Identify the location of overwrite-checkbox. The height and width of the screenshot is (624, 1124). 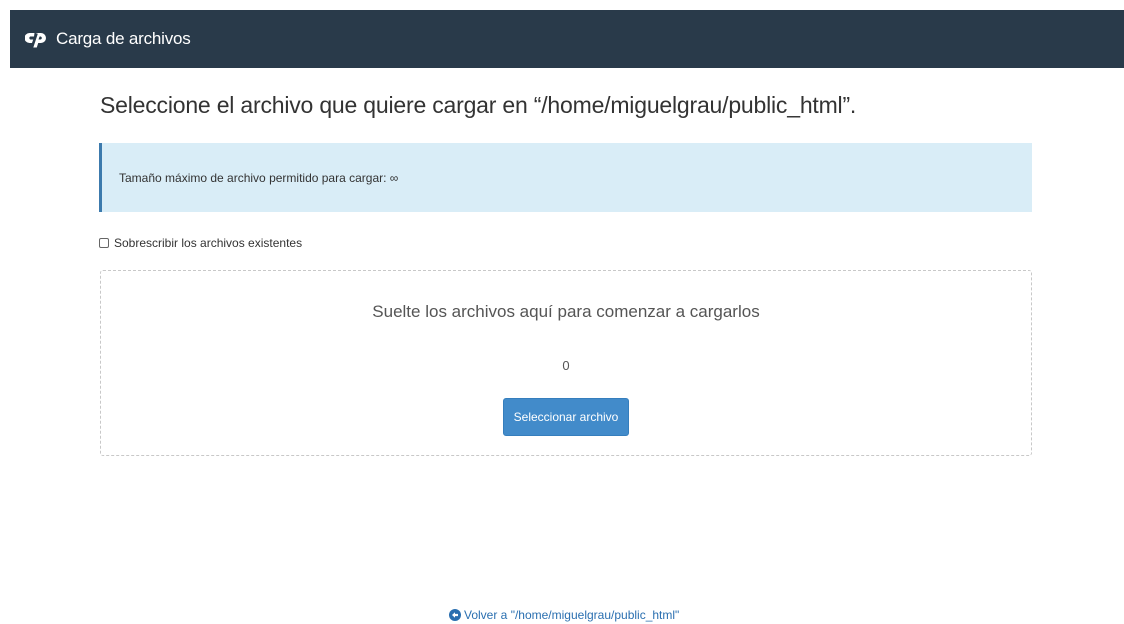
(104, 243).